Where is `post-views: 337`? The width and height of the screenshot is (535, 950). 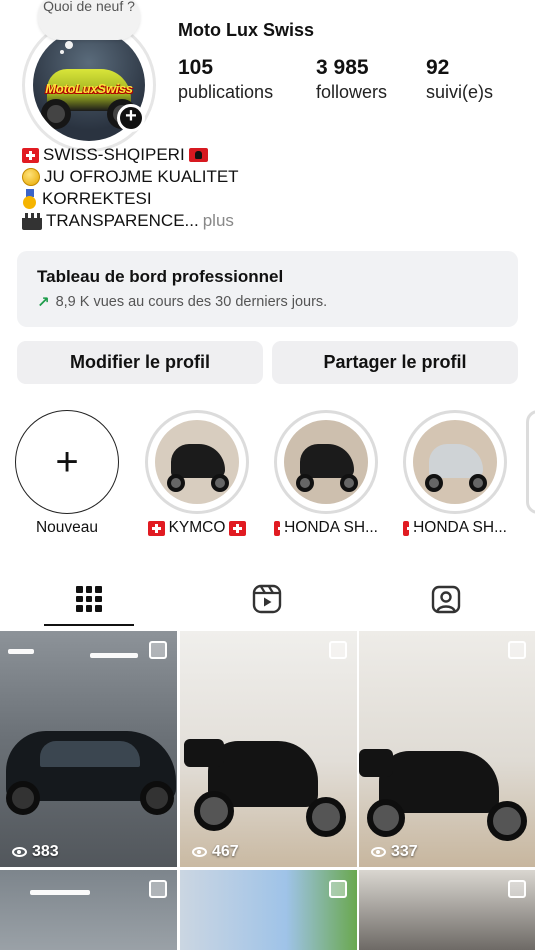 post-views: 337 is located at coordinates (394, 852).